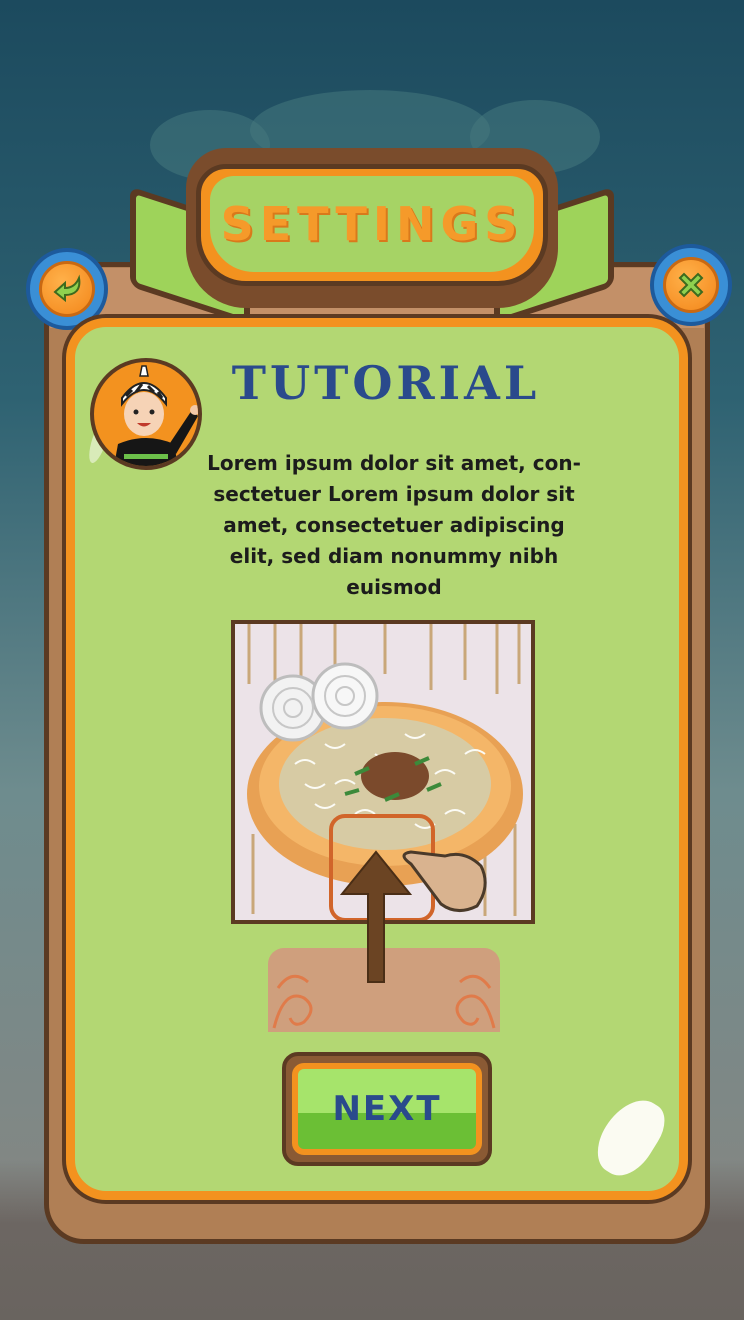 This screenshot has height=1320, width=744. I want to click on title-banner-face: SETTINGS, so click(372, 224).